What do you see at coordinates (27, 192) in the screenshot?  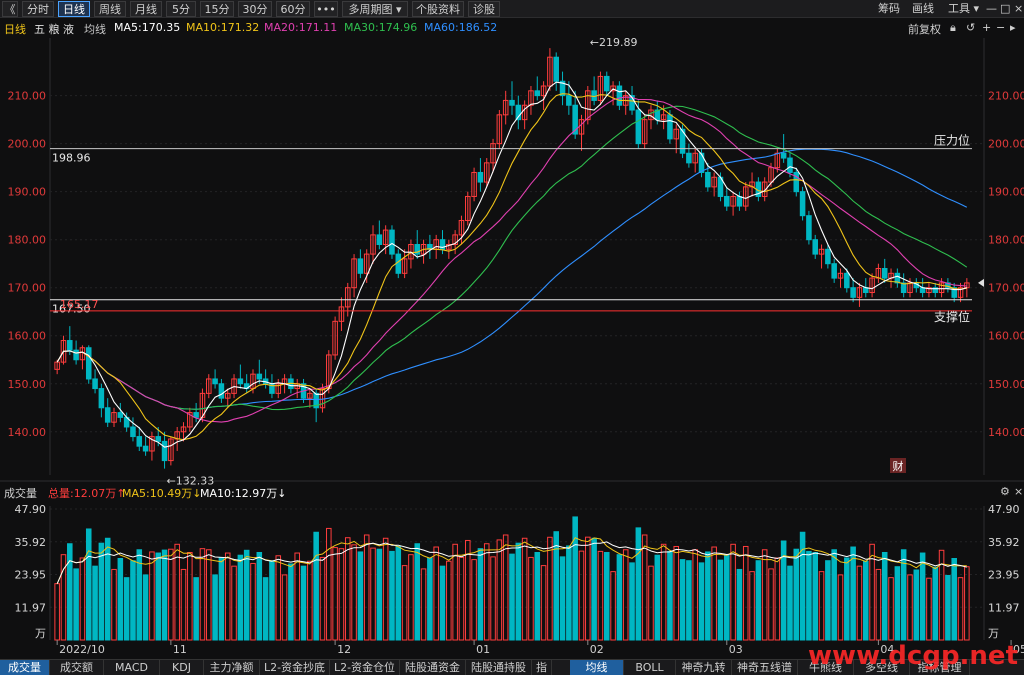 I see `y-tick-label: 190.00` at bounding box center [27, 192].